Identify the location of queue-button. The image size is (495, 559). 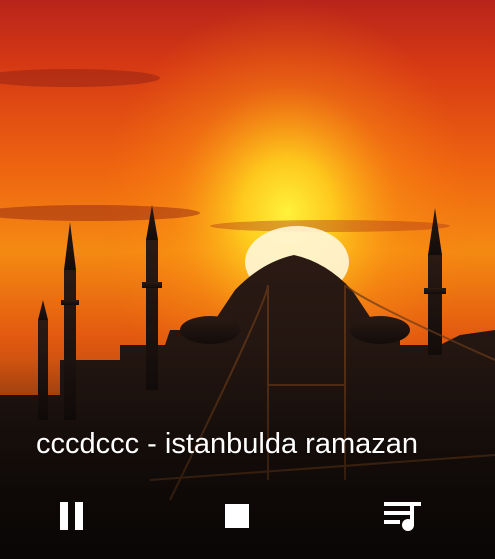
(403, 516).